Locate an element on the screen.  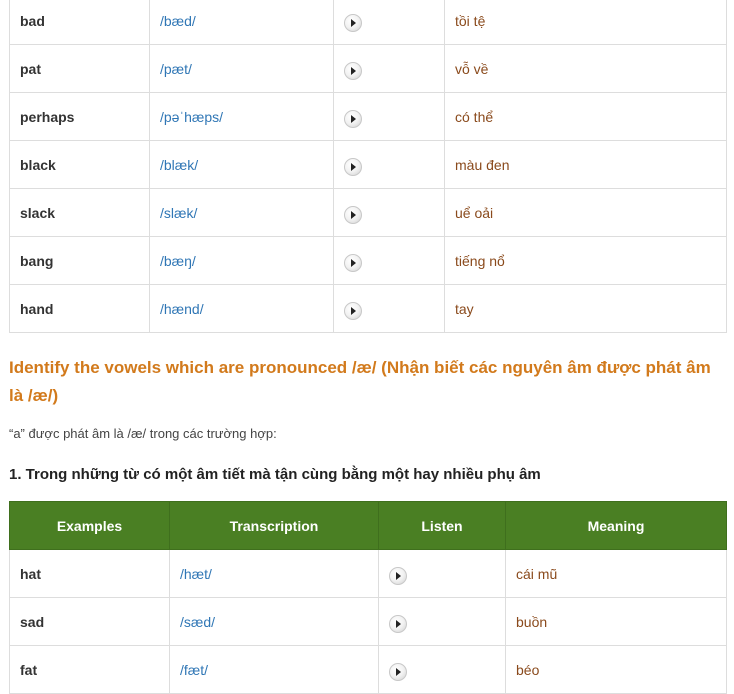
table-row: fat /fæt/ béo is located at coordinates (368, 669).